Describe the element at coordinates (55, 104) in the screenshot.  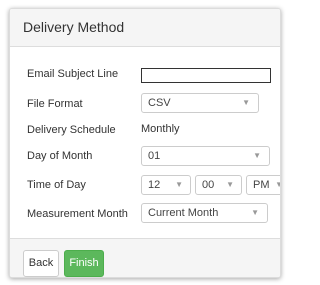
I see `file-format-label: File Format` at that location.